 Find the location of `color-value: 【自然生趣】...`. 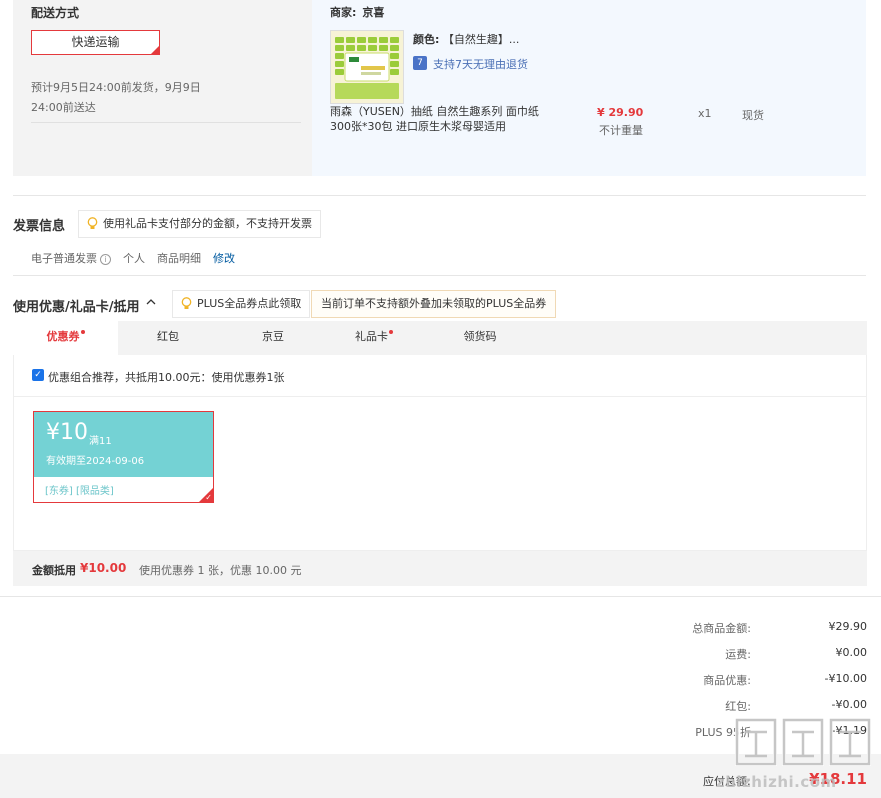

color-value: 【自然生趣】... is located at coordinates (481, 39).